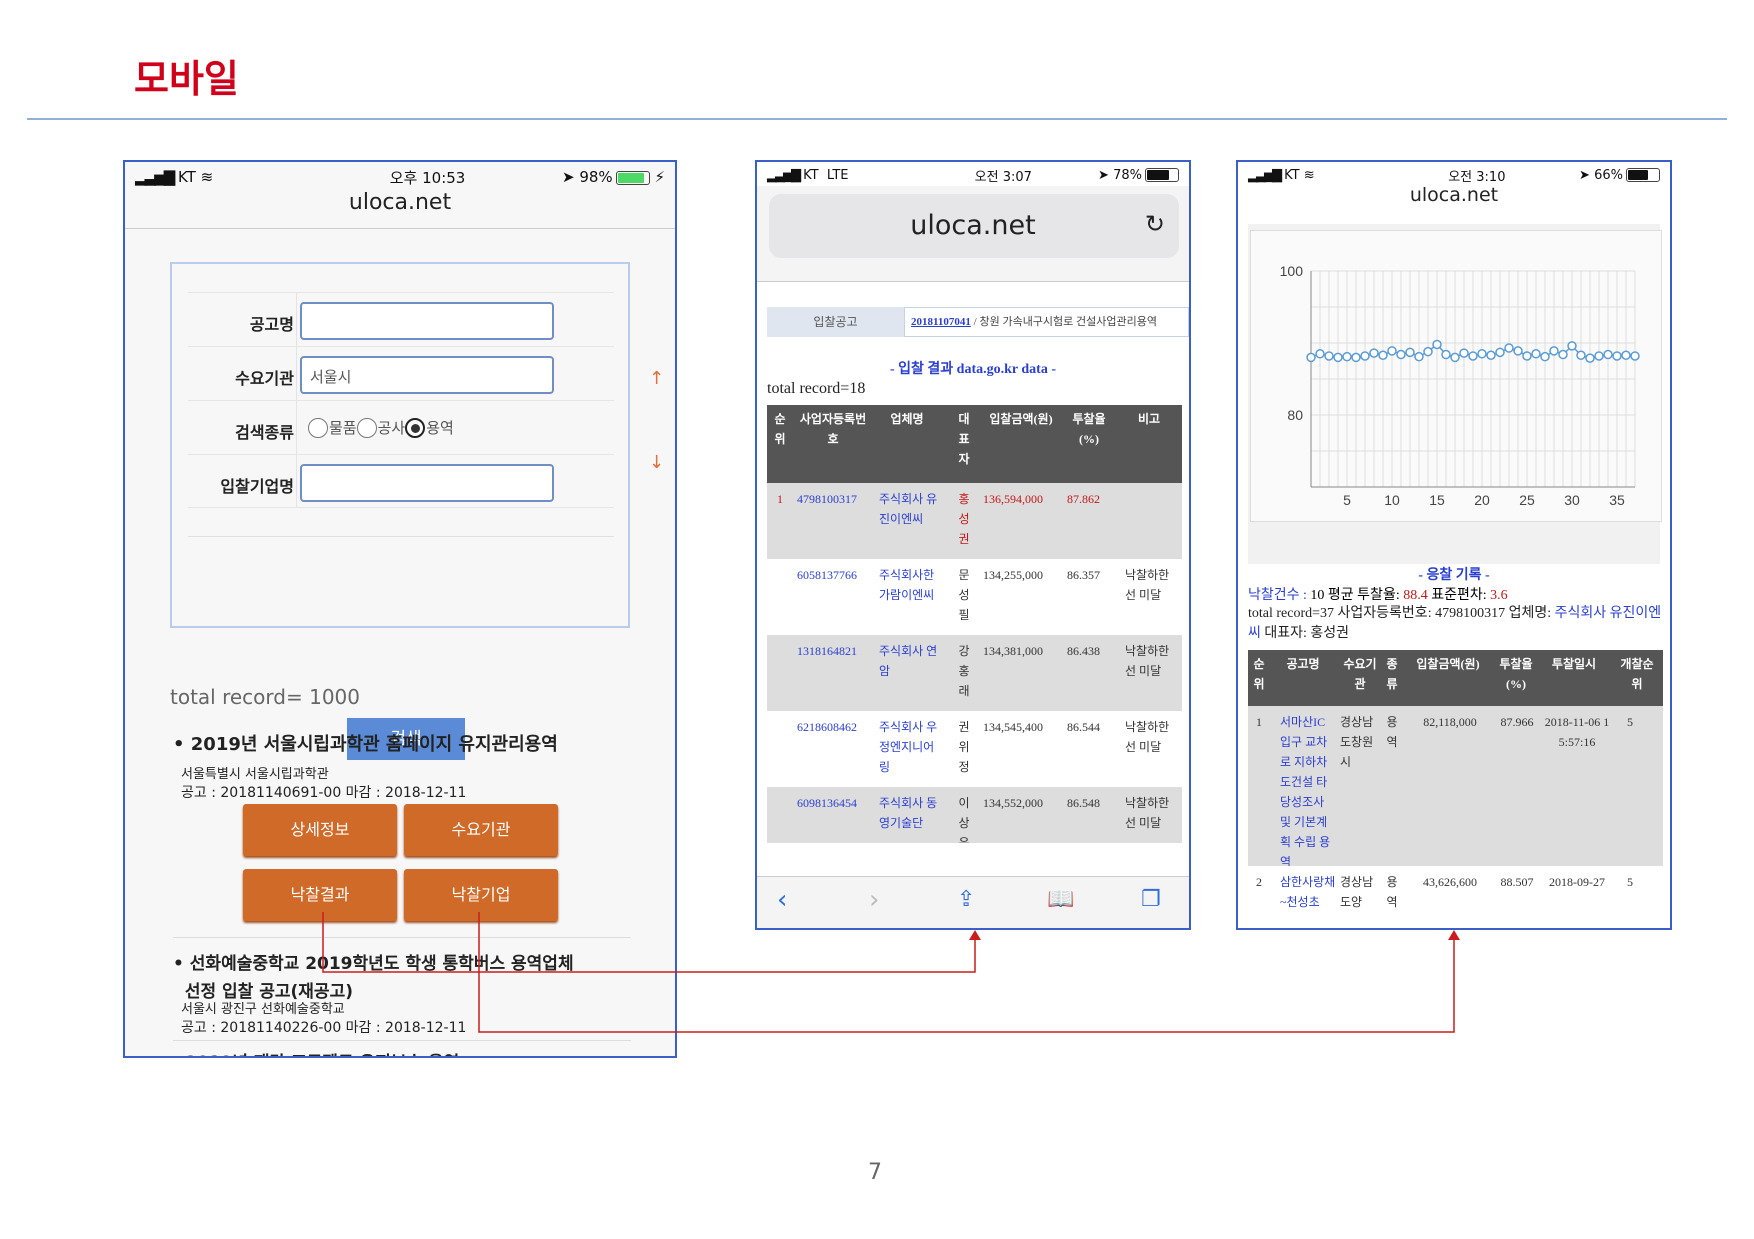 This screenshot has width=1754, height=1239. What do you see at coordinates (1392, 674) in the screenshot?
I see `col-kind: 종류` at bounding box center [1392, 674].